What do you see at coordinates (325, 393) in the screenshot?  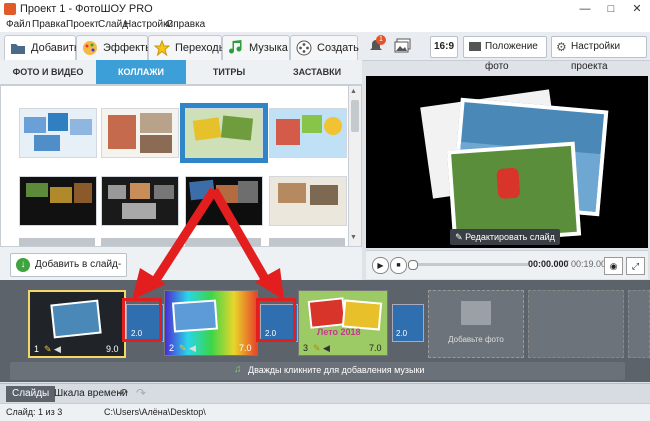 I see `bottom-tabs: Слайды Шкала времени ↶ ↷` at bounding box center [325, 393].